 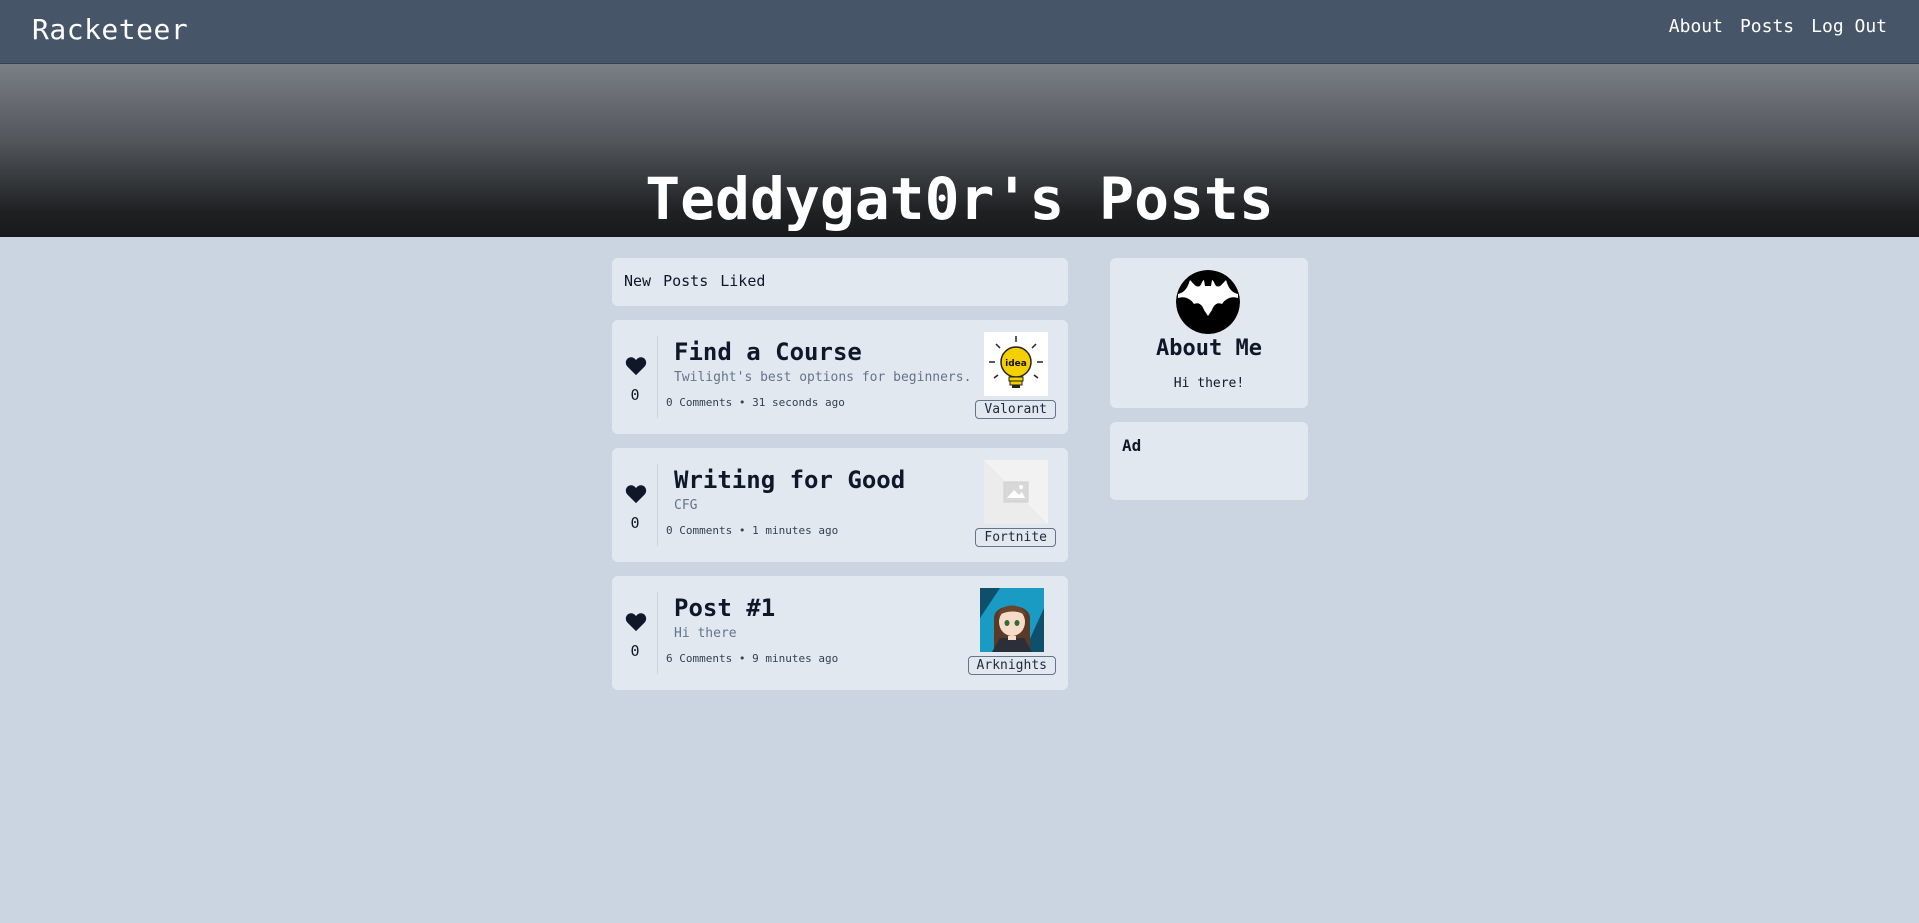 What do you see at coordinates (1209, 383) in the screenshot?
I see `about-text: Hi there!` at bounding box center [1209, 383].